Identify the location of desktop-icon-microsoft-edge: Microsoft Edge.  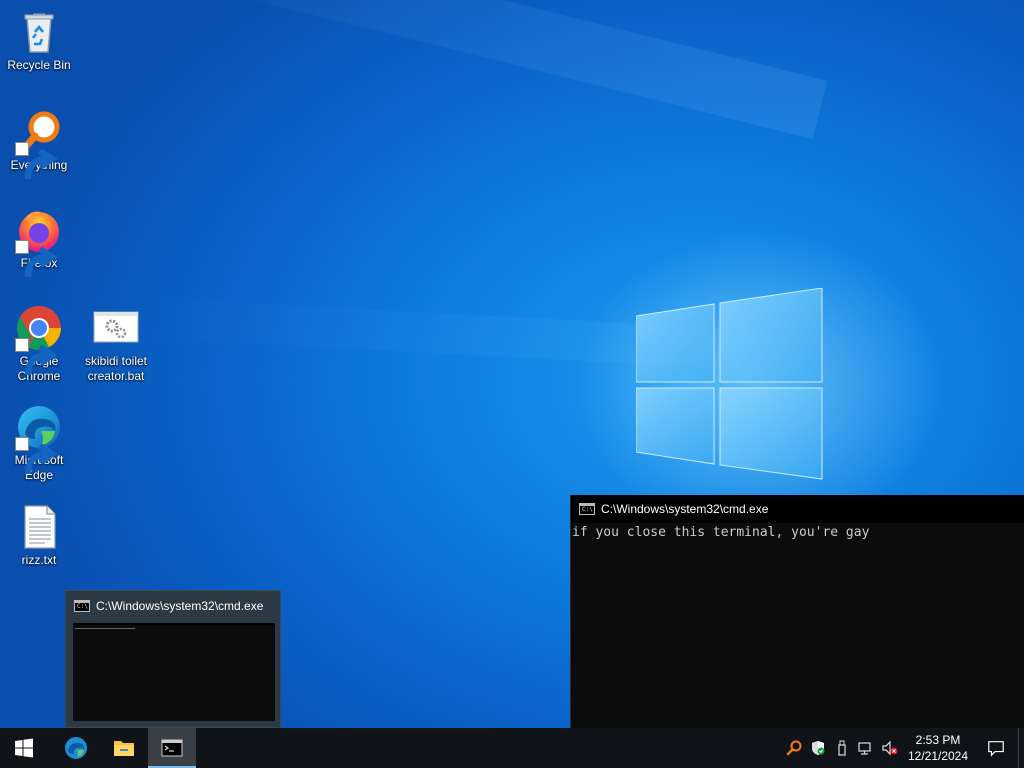
(39, 443).